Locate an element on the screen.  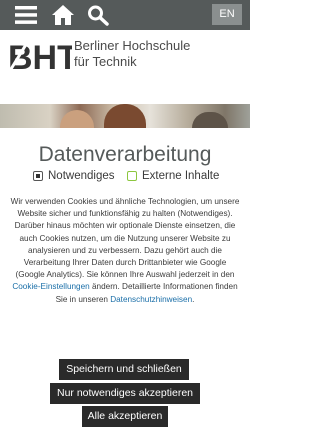
cookie-settings-link: Cookie-Einstellungen is located at coordinates (50, 286).